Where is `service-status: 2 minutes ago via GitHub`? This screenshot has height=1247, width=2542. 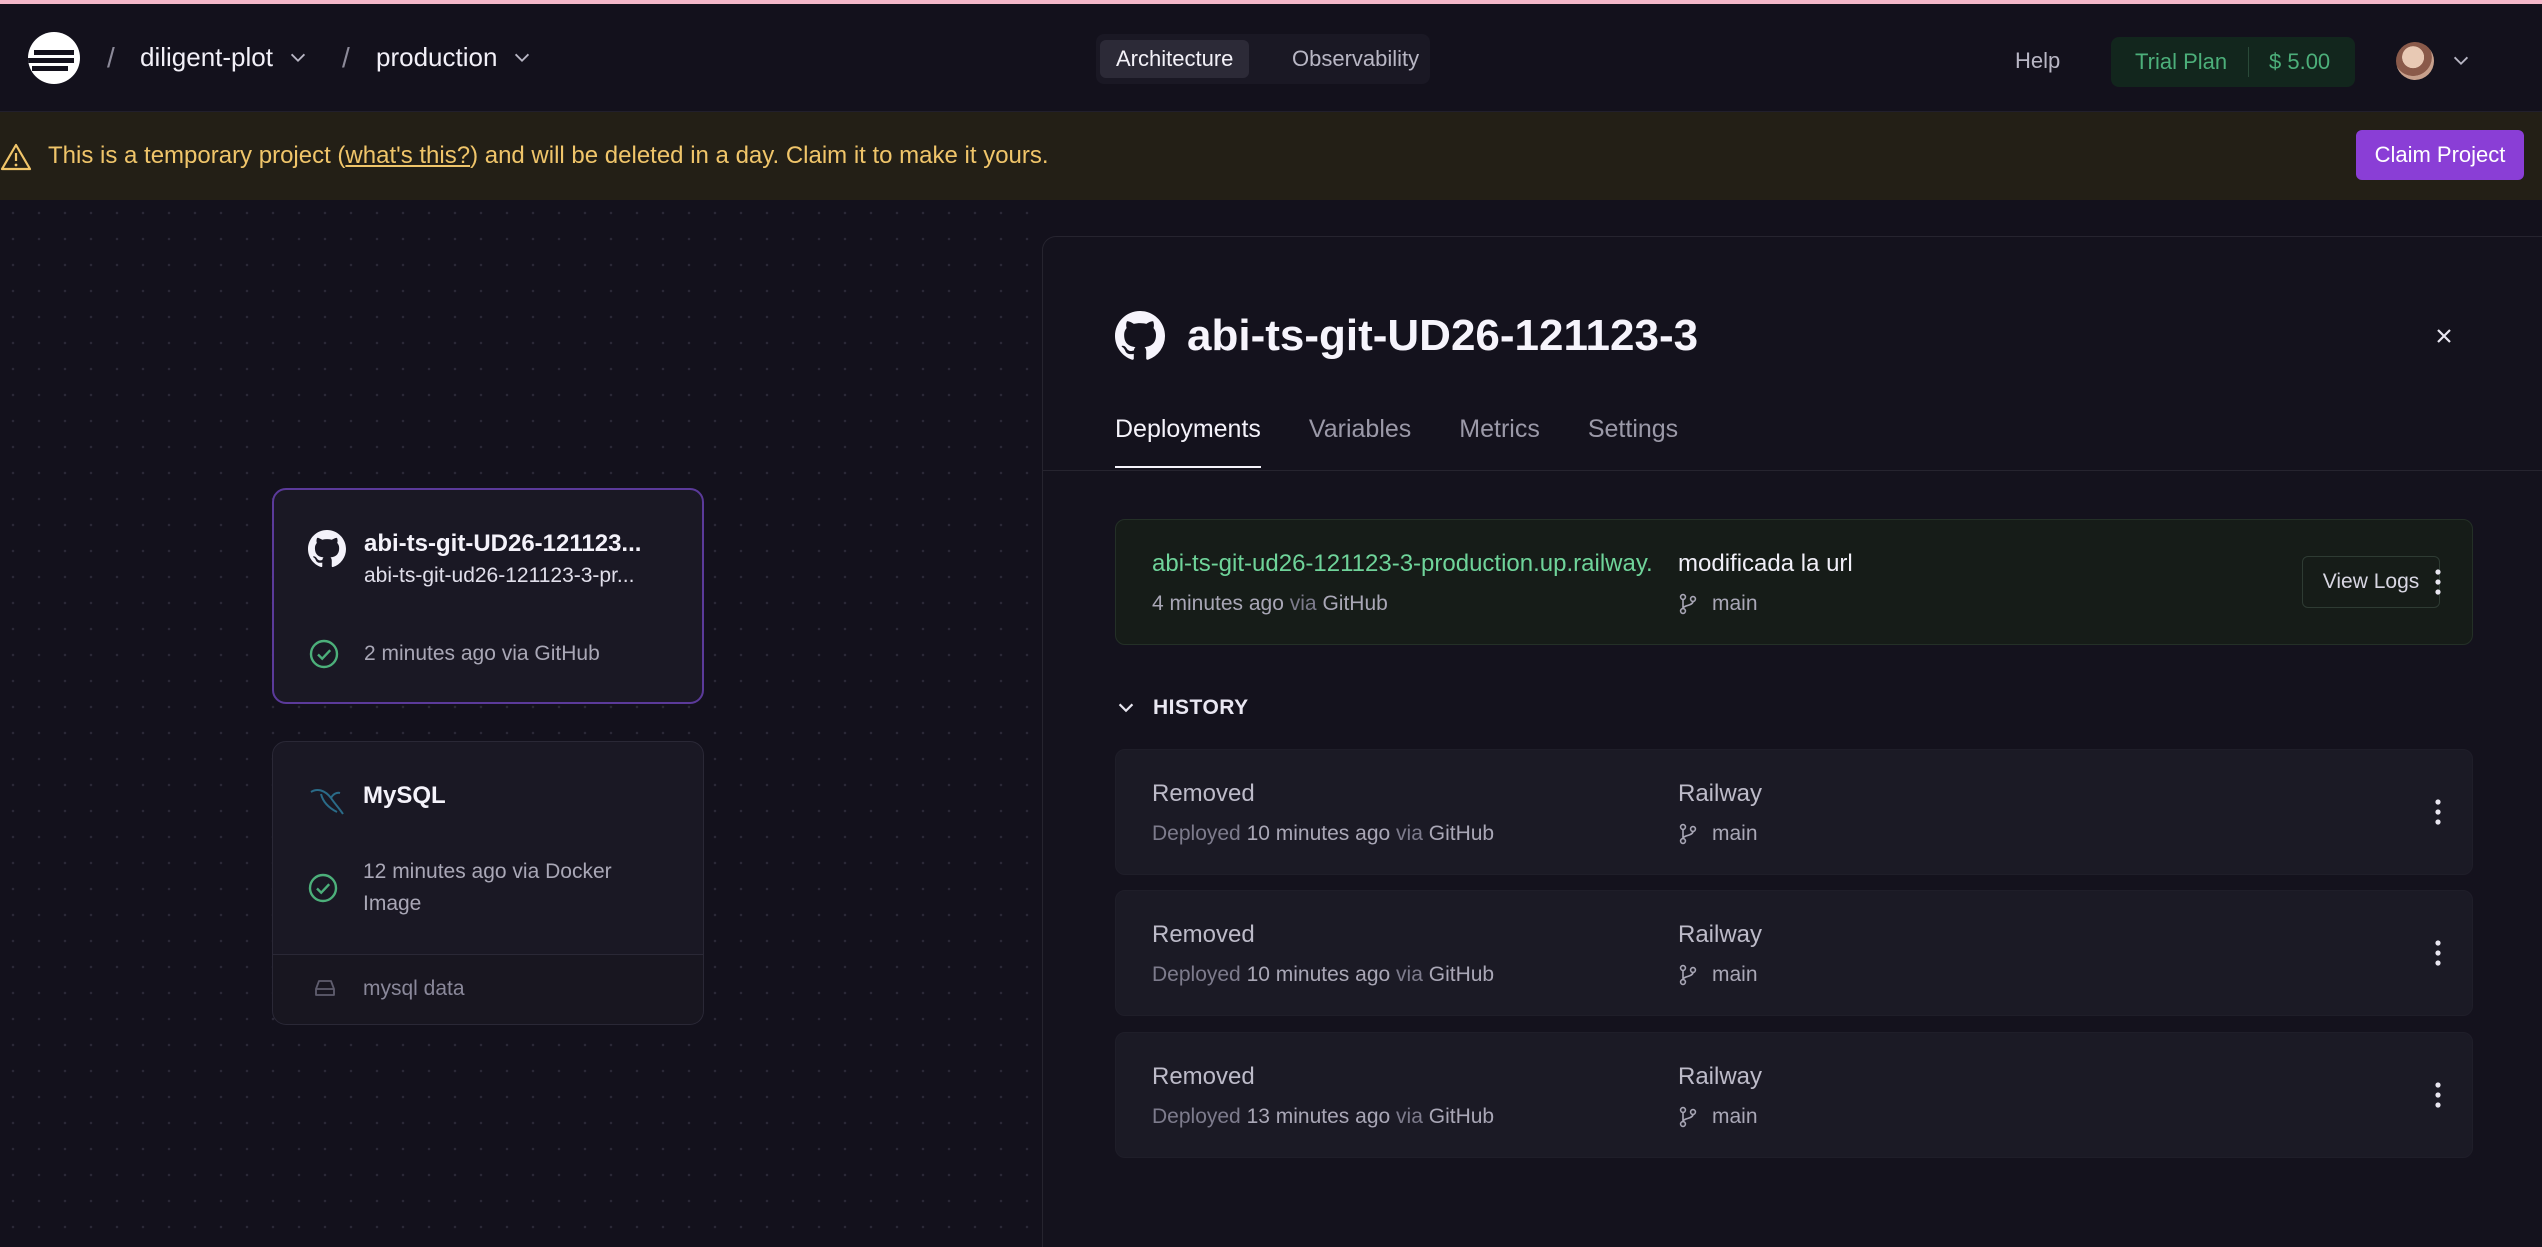
service-status: 2 minutes ago via GitHub is located at coordinates (482, 653).